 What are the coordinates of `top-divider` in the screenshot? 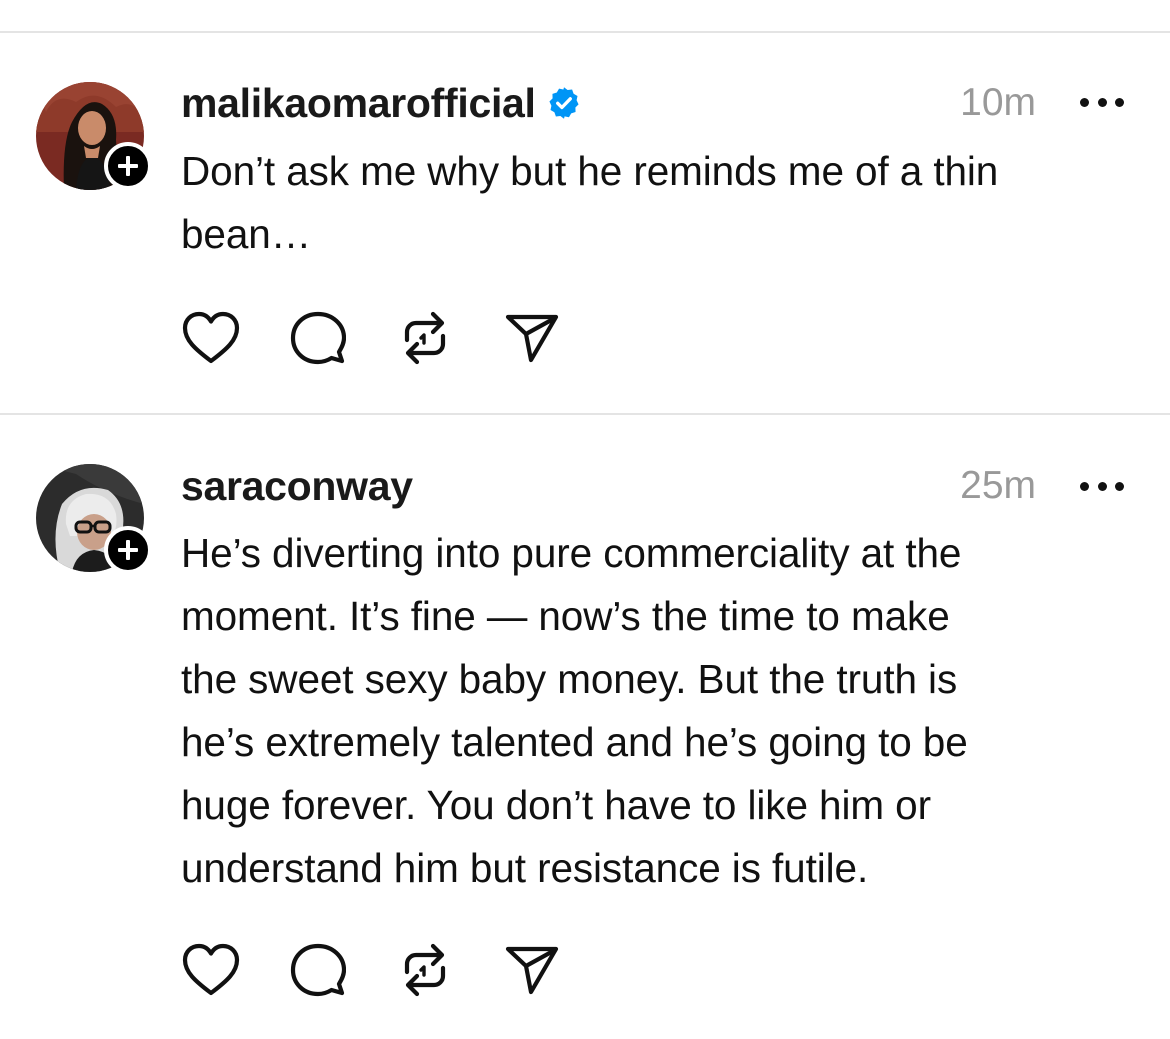 It's located at (585, 32).